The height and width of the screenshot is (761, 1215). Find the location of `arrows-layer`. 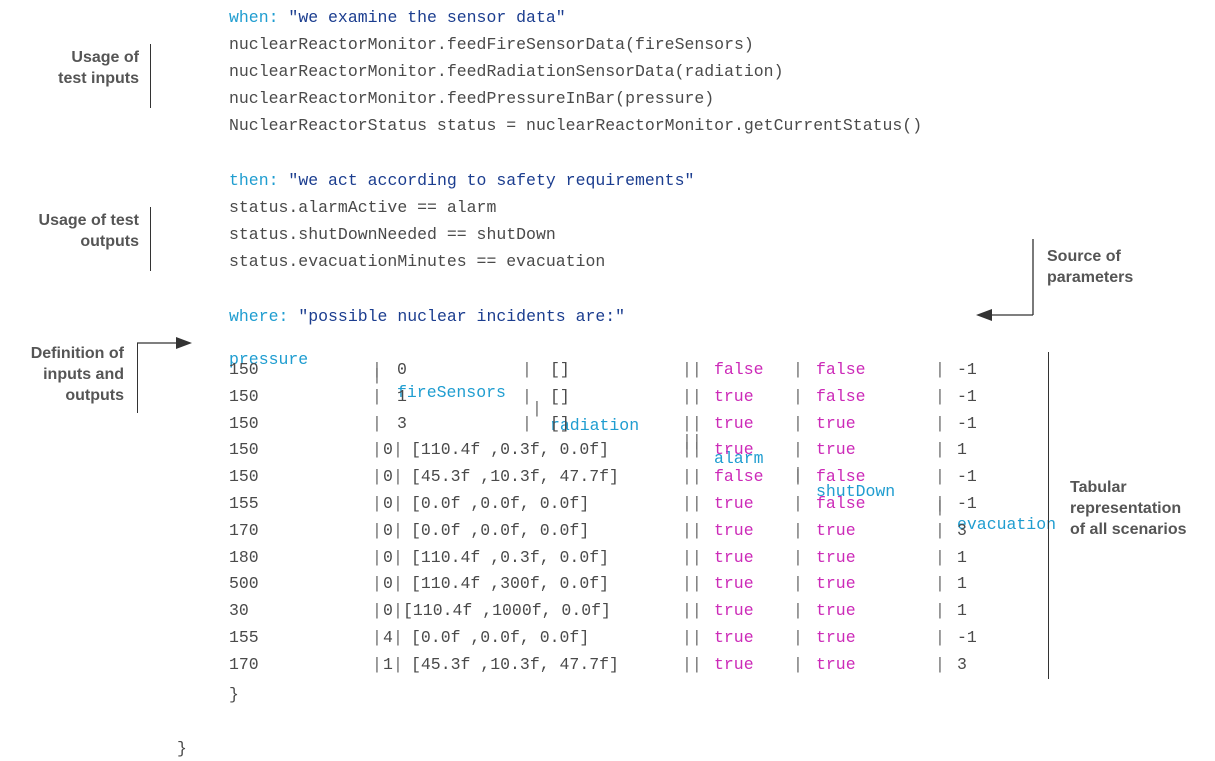

arrows-layer is located at coordinates (585, 294).